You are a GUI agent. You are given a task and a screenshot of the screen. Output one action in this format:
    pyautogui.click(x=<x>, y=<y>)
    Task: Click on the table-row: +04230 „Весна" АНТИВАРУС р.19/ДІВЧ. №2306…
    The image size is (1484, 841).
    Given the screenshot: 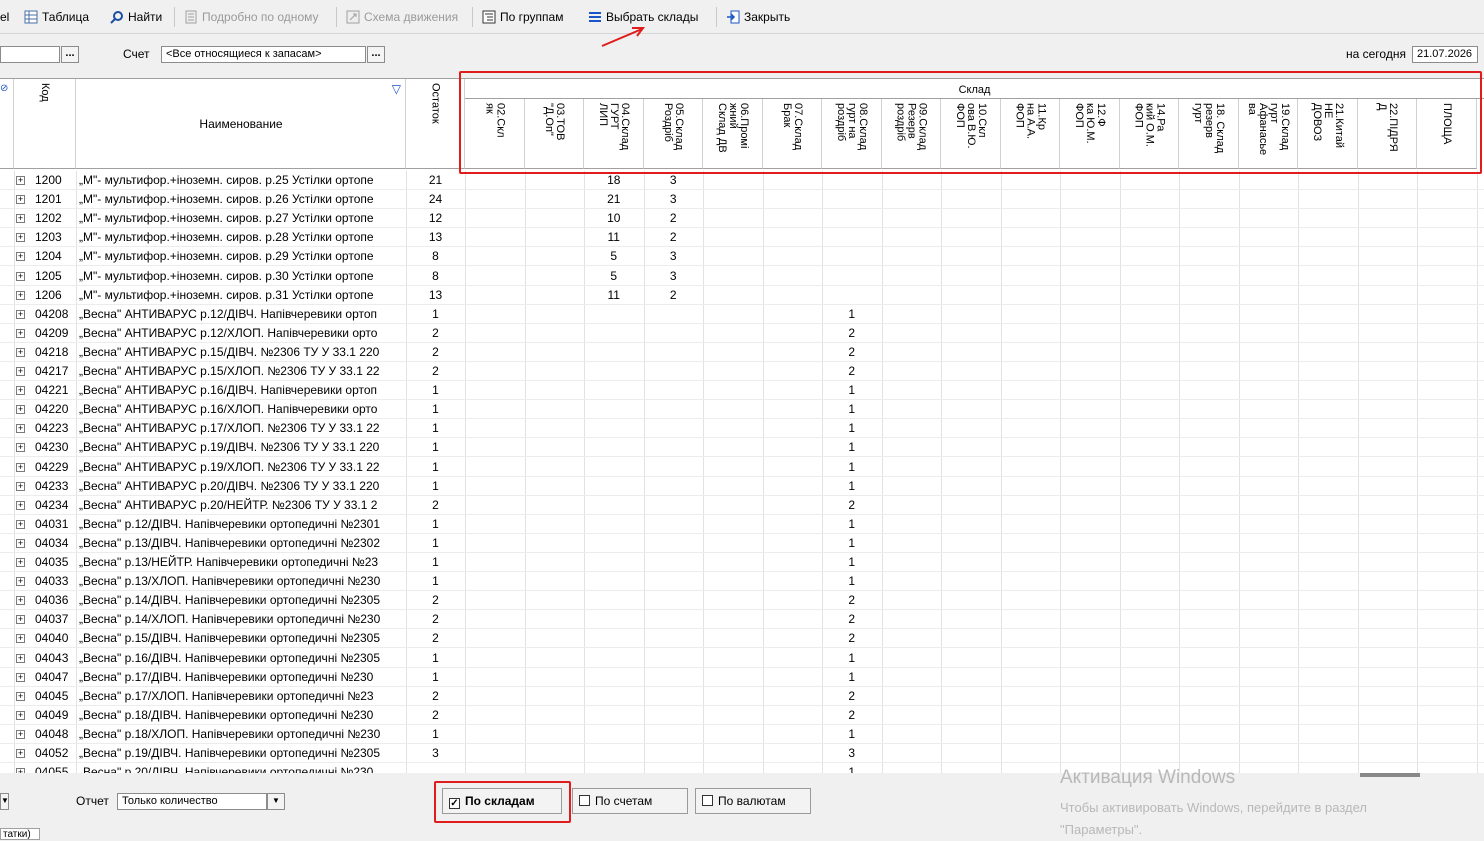 What is the action you would take?
    pyautogui.click(x=742, y=448)
    